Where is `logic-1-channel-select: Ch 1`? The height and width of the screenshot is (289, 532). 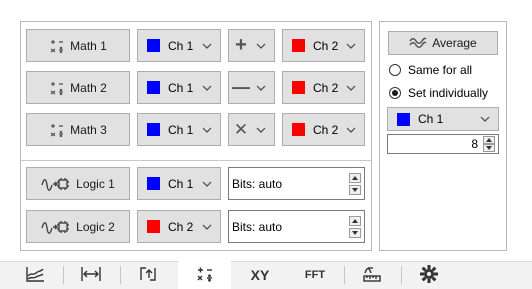
logic-1-channel-select: Ch 1 is located at coordinates (179, 183).